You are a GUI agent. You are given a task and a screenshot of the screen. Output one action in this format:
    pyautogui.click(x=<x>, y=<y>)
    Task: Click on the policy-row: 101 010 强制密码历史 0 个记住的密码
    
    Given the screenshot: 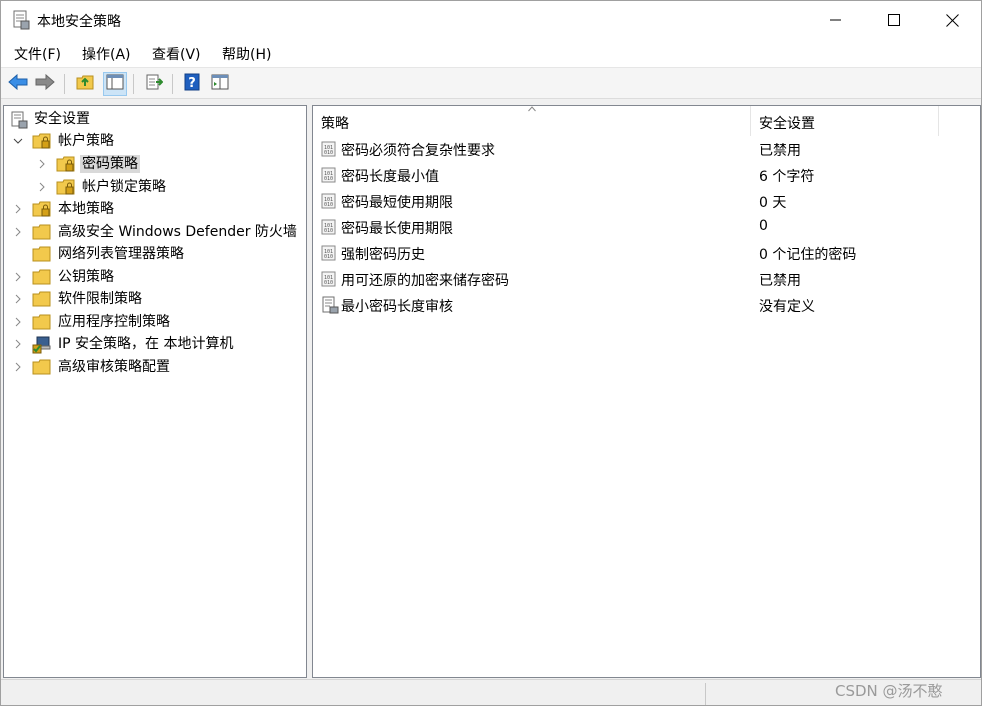 What is the action you would take?
    pyautogui.click(x=646, y=253)
    